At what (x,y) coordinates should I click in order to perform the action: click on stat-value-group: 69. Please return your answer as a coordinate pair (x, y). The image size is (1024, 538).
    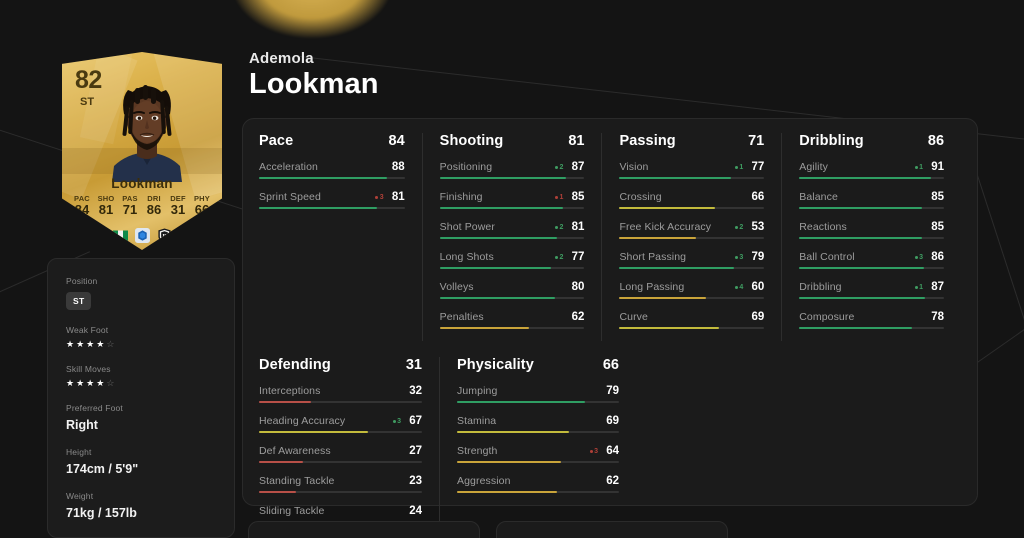
    Looking at the image, I should click on (610, 421).